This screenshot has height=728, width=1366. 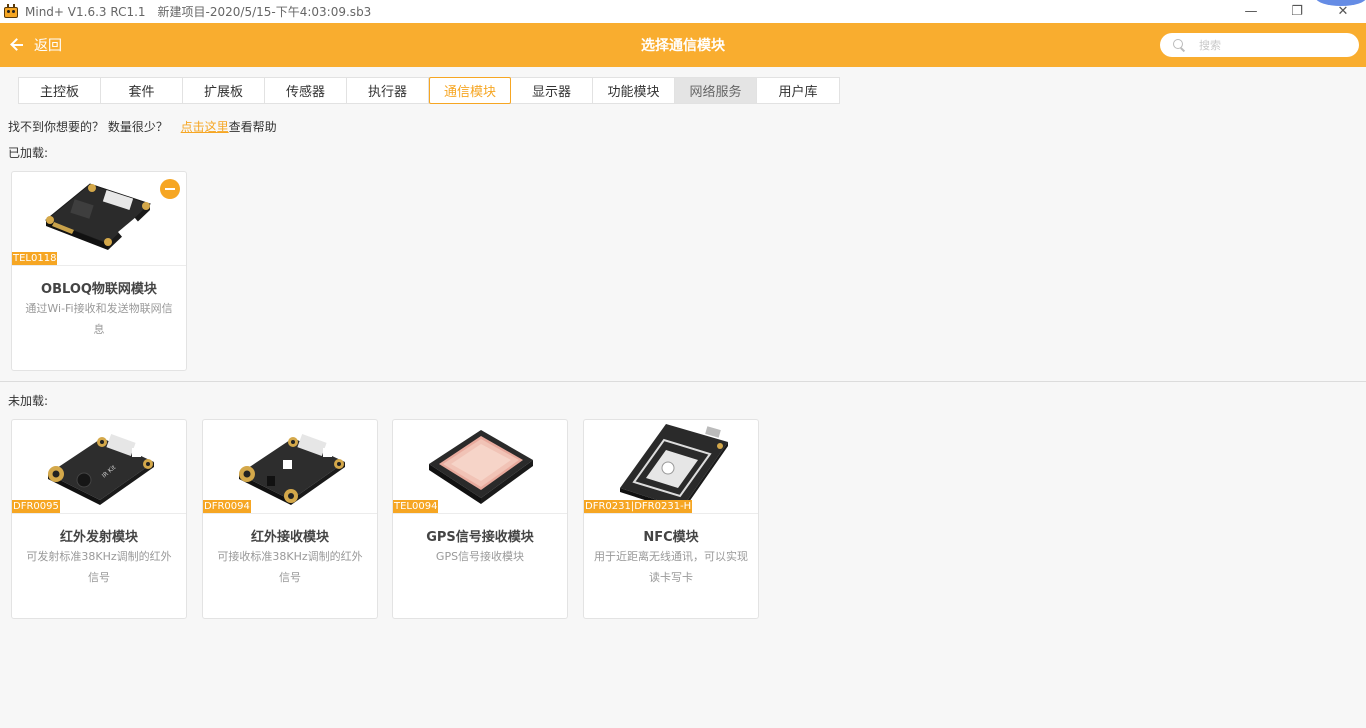 I want to click on card-description: GPS信号接收模块, so click(x=480, y=556).